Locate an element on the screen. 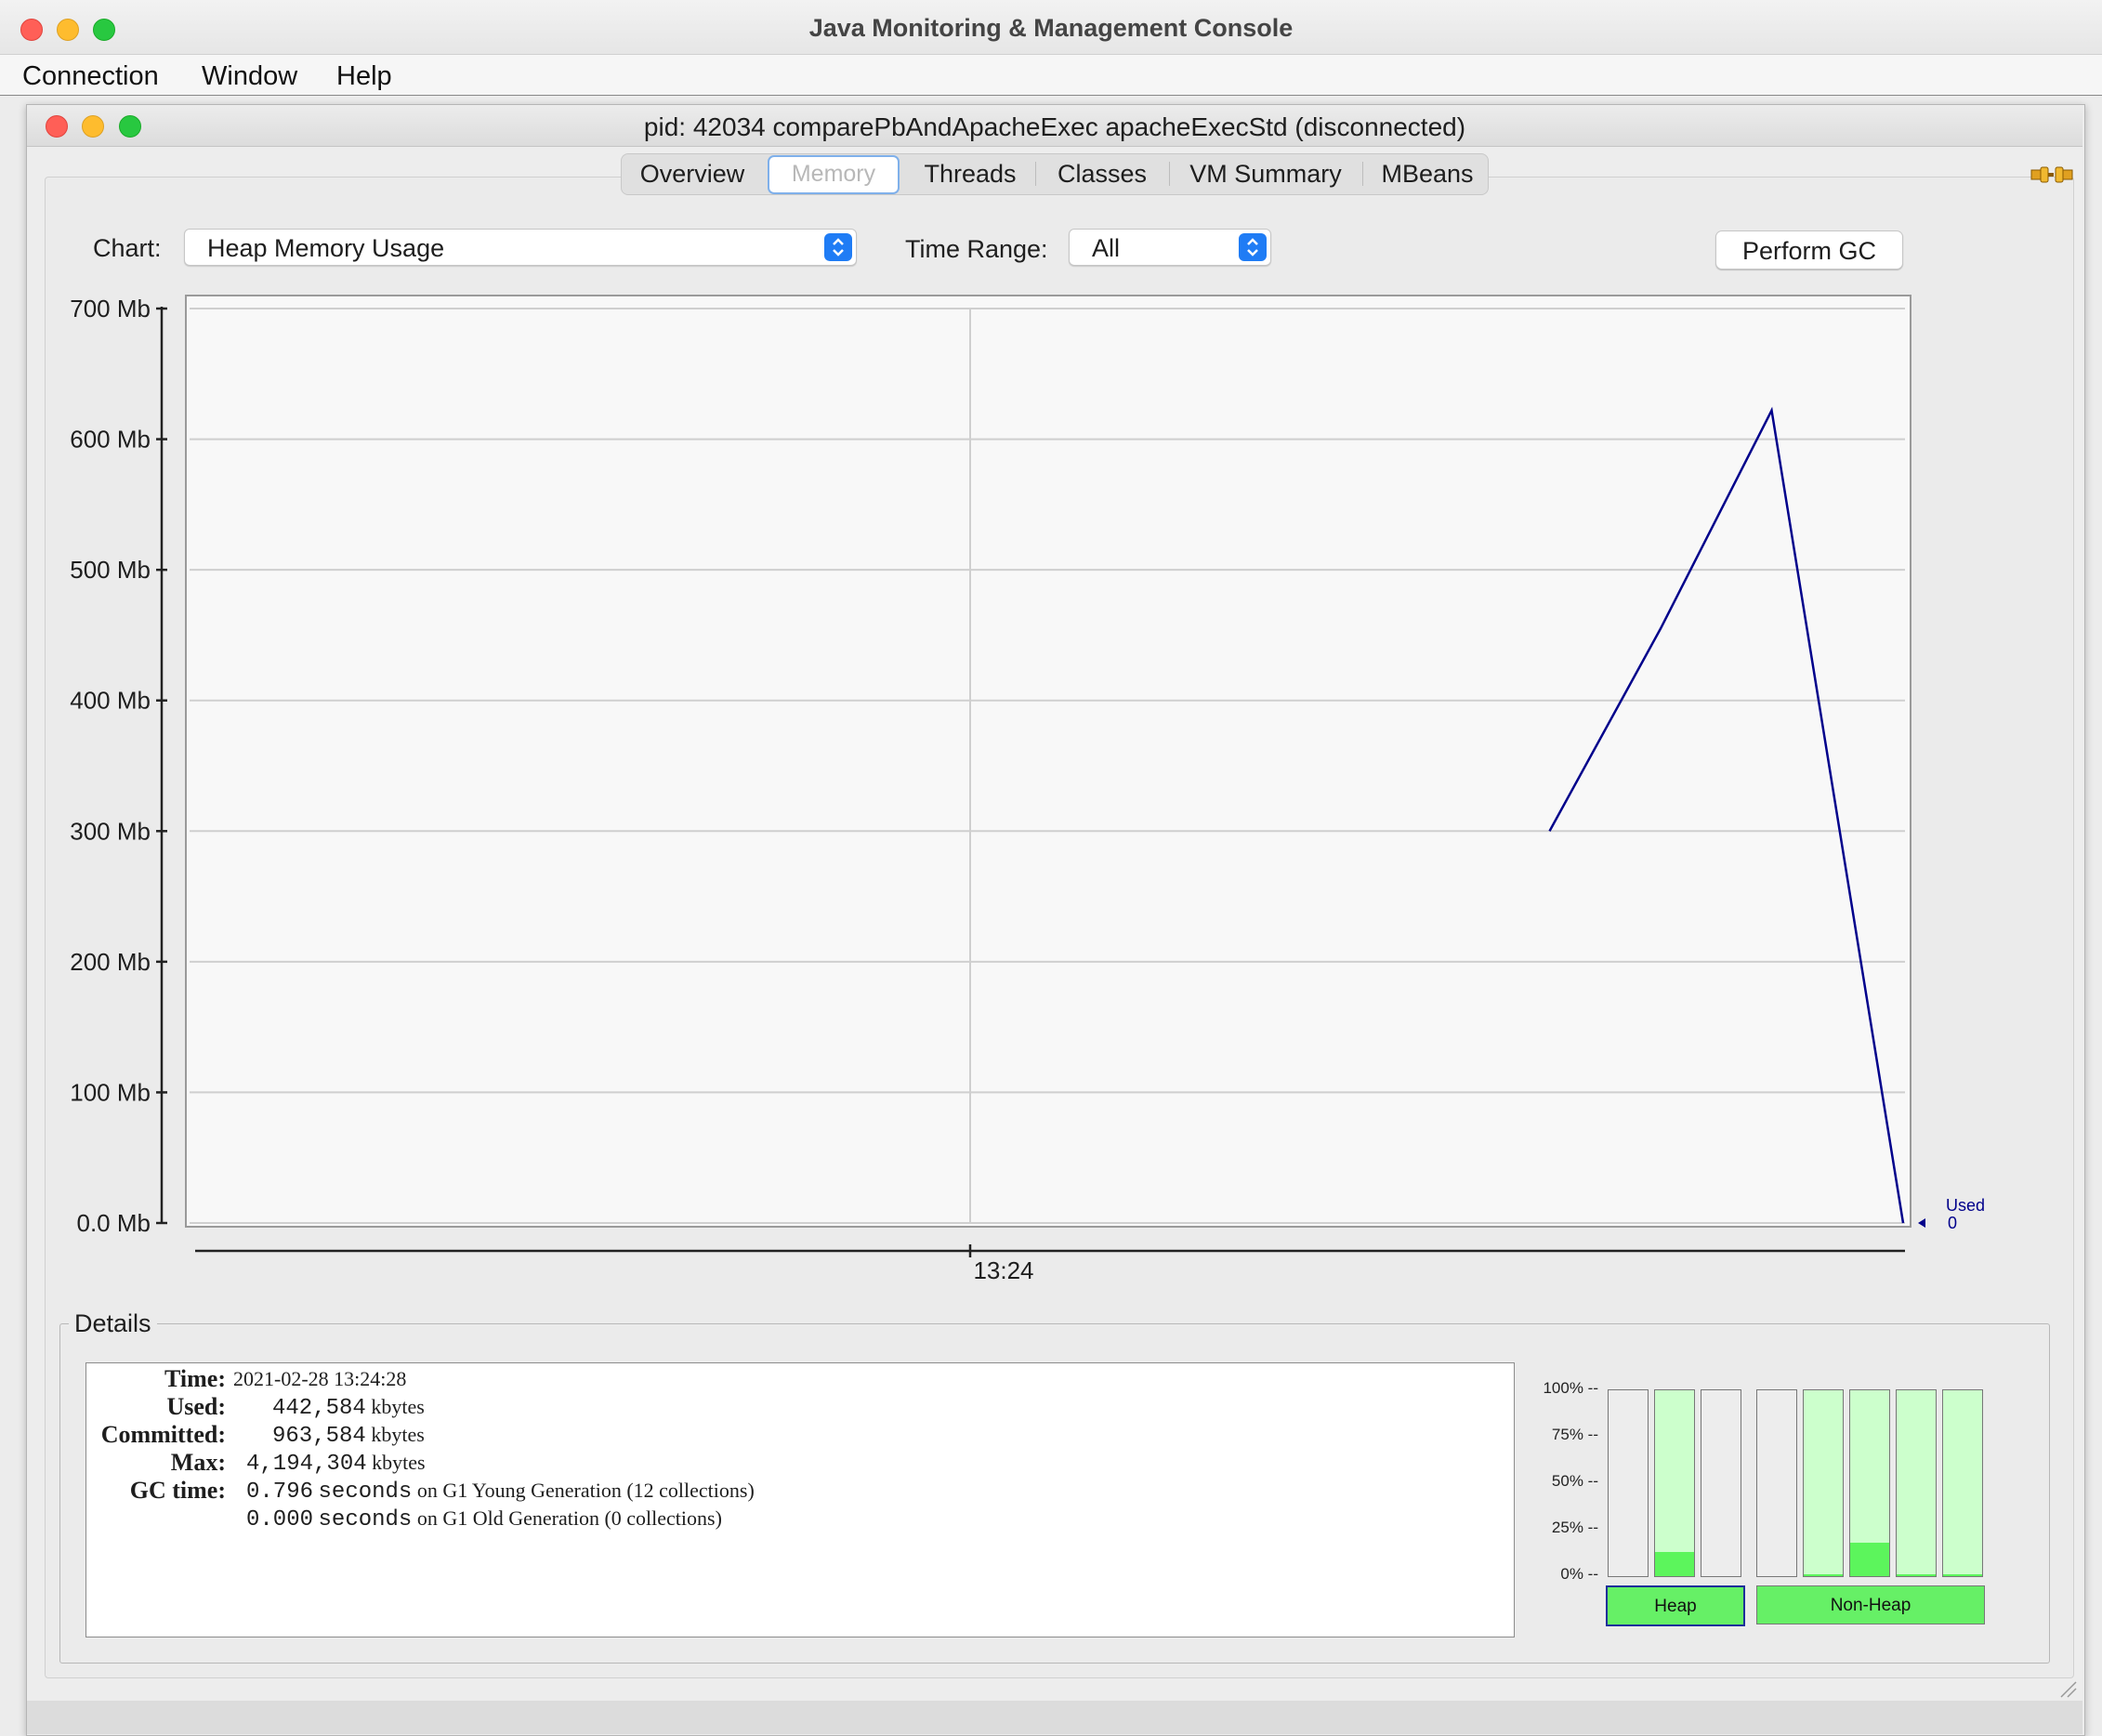 Image resolution: width=2102 pixels, height=1736 pixels. pct-label-25: 25% -- is located at coordinates (1575, 1528).